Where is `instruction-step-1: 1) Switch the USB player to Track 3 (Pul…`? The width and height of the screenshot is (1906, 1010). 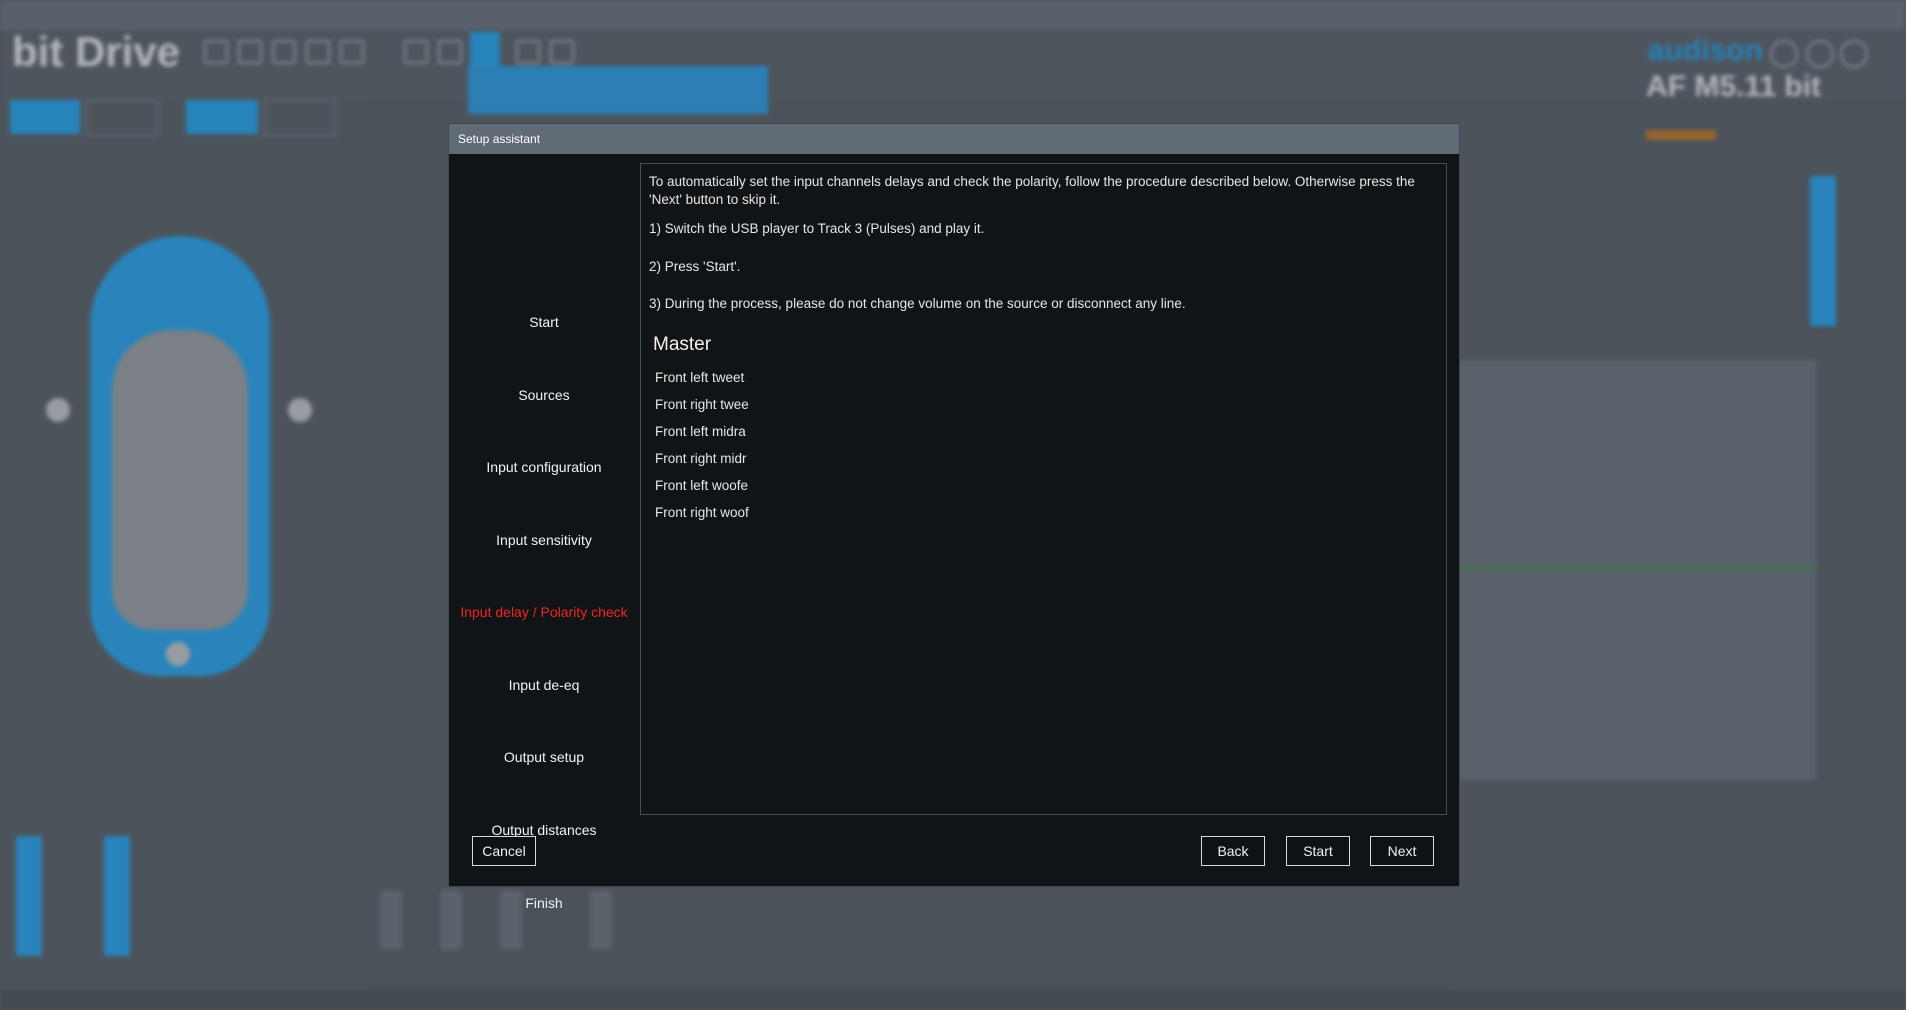
instruction-step-1: 1) Switch the USB player to Track 3 (Pul… is located at coordinates (817, 228).